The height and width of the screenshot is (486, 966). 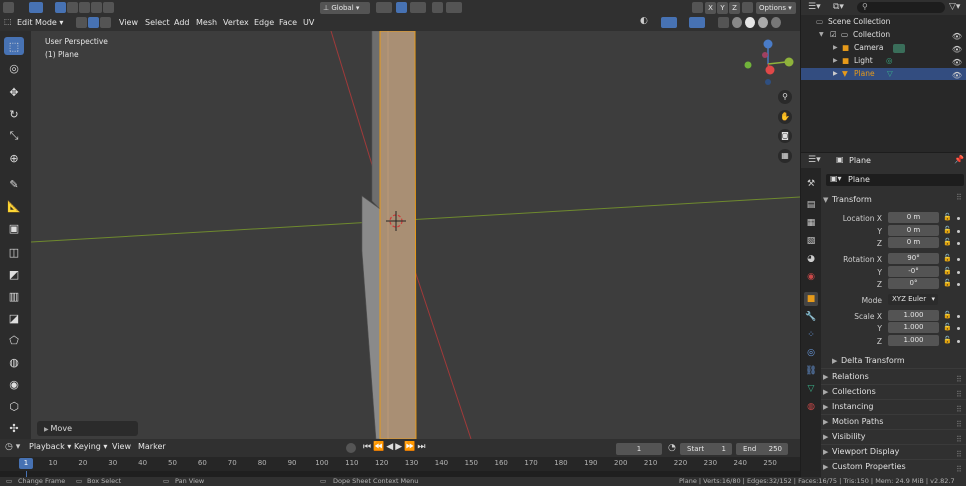 I want to click on move-icon: ✥, so click(x=14, y=92).